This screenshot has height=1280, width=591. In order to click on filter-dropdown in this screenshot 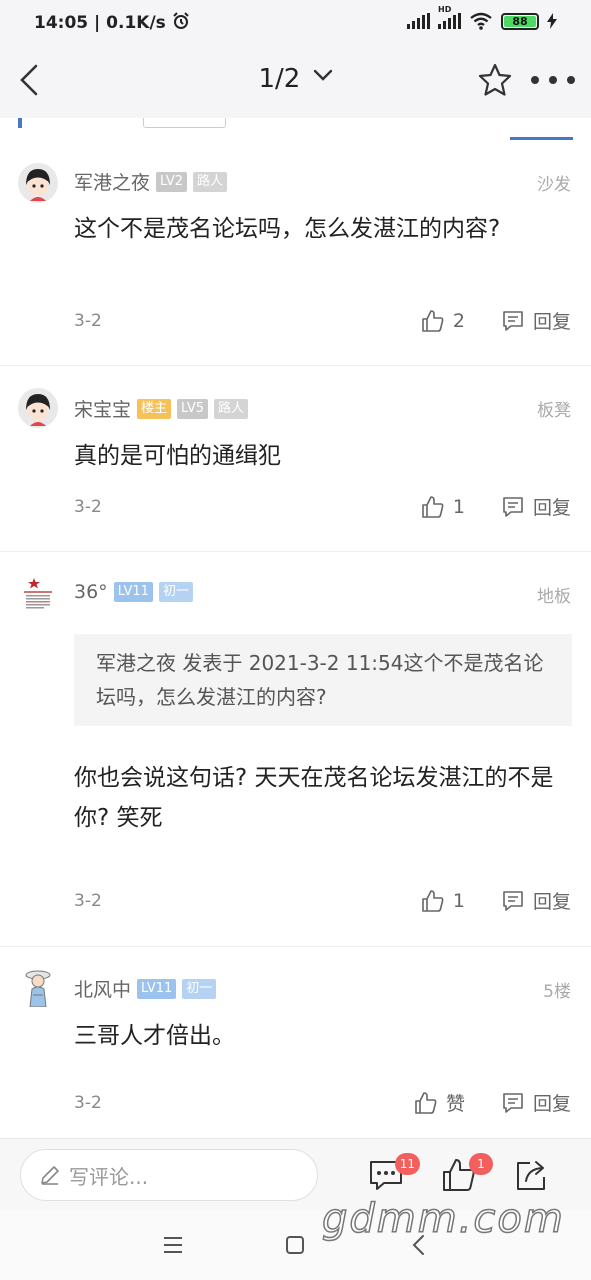, I will do `click(184, 123)`.